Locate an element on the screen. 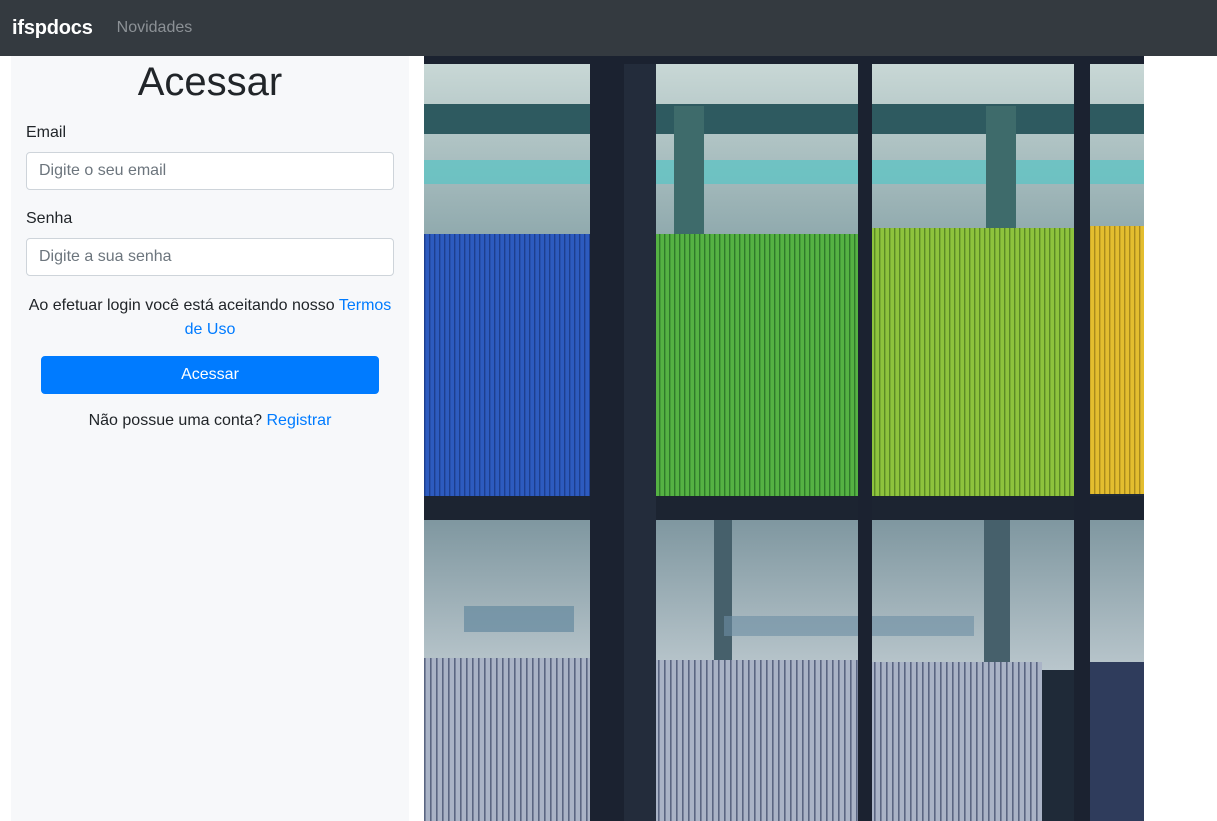 This screenshot has height=821, width=1217. page-title: Acessar is located at coordinates (210, 82).